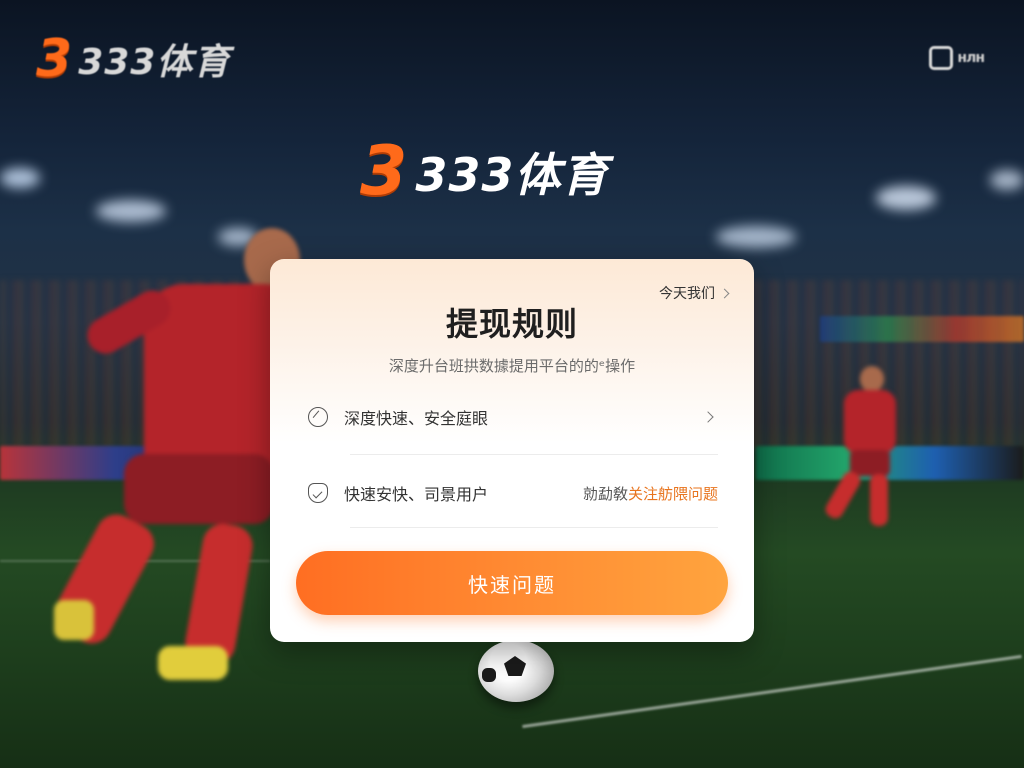  Describe the element at coordinates (512, 366) in the screenshot. I see `card-subtitle: 深度升台班拱数據提用平台的的ᵉ操作` at that location.